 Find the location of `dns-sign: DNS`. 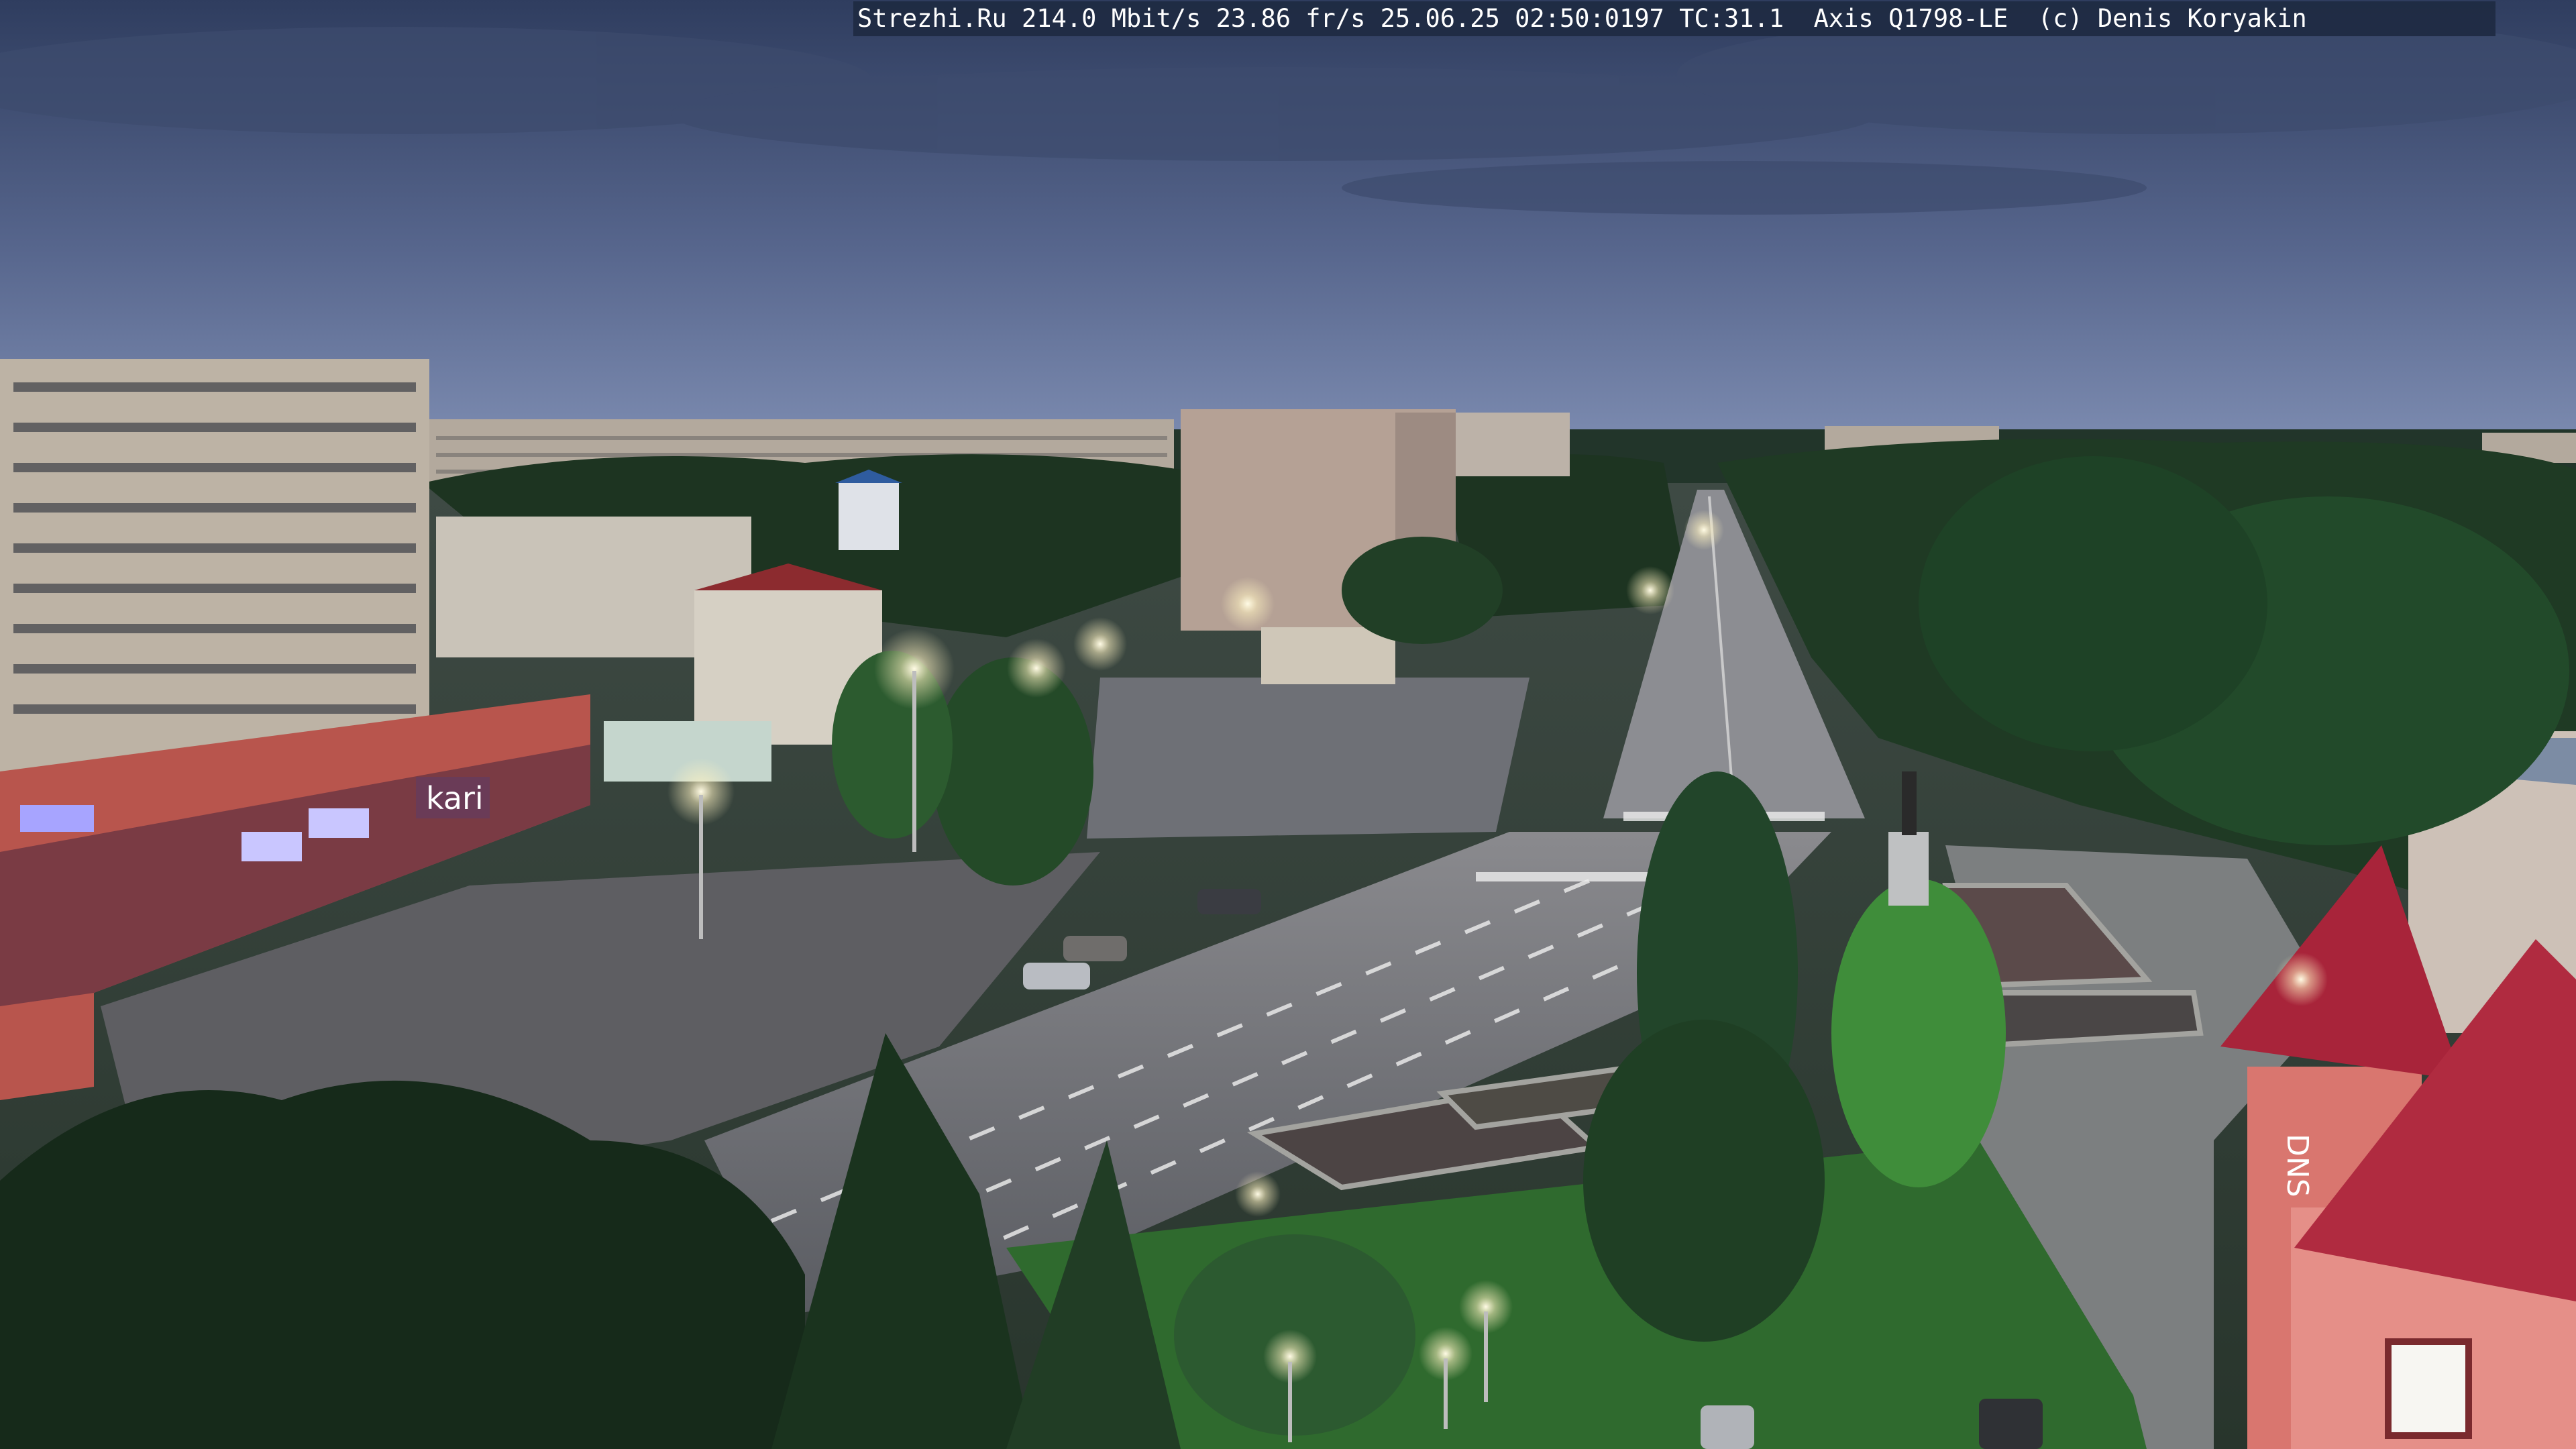

dns-sign: DNS is located at coordinates (2297, 1165).